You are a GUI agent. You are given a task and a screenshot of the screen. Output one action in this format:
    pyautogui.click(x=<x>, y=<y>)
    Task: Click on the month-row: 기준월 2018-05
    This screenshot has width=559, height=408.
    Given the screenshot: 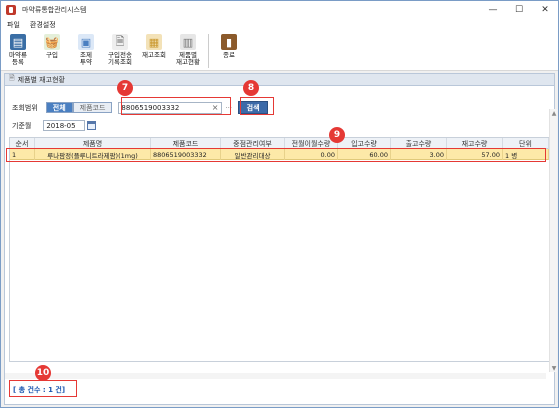 What is the action you would take?
    pyautogui.click(x=54, y=125)
    